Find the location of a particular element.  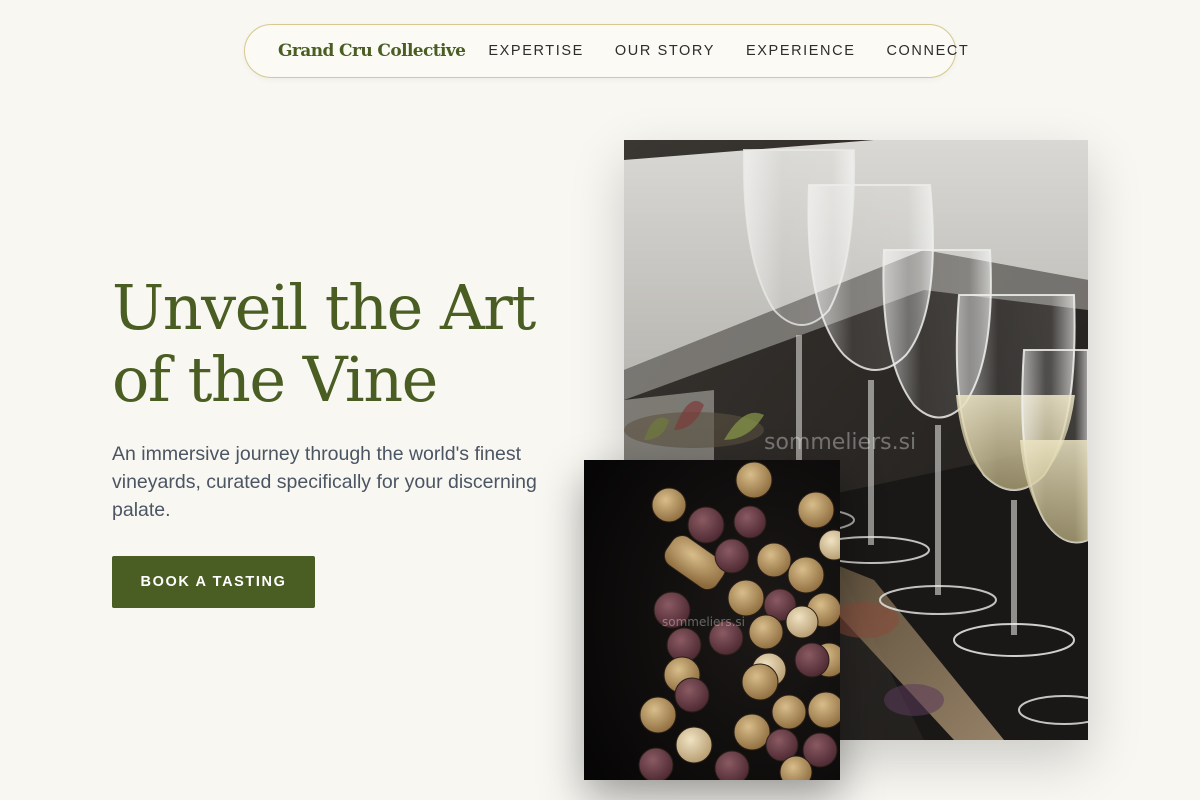

nav-link-our-story: OUR STORY is located at coordinates (665, 51).